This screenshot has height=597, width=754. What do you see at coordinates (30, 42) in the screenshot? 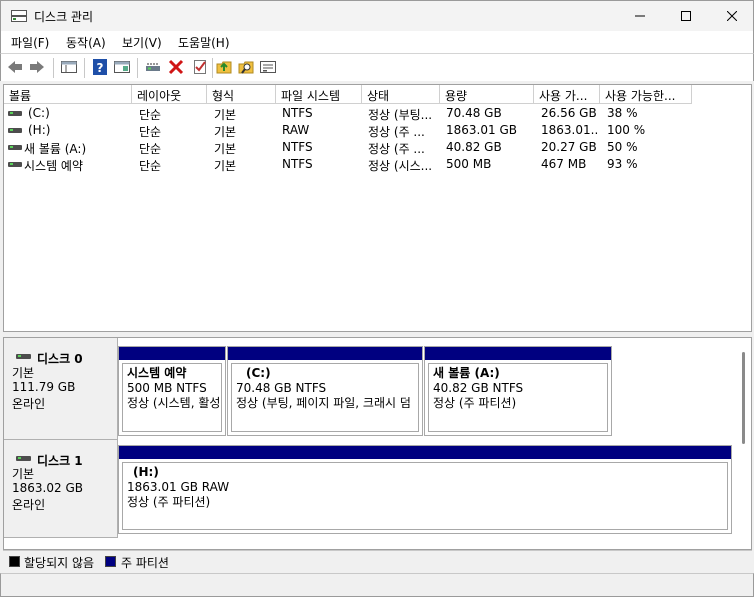
I see `menu-file: 파일(F)` at bounding box center [30, 42].